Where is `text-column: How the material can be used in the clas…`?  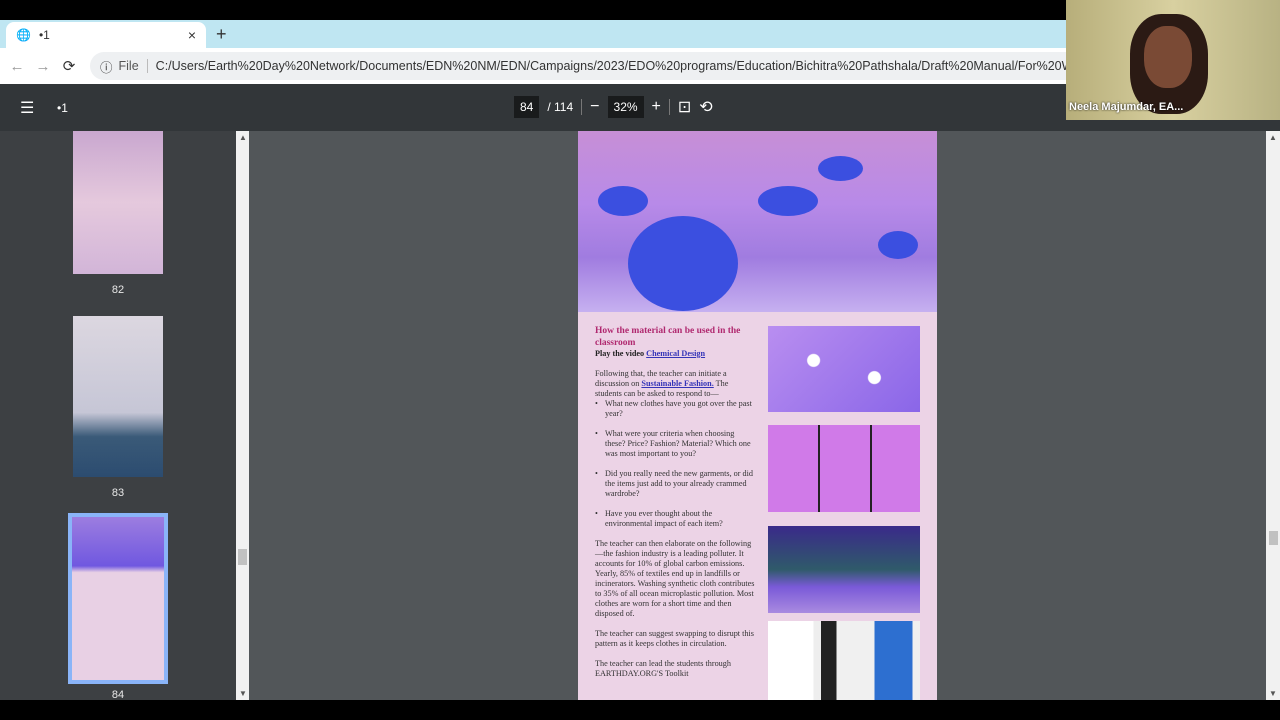 text-column: How the material can be used in the clas… is located at coordinates (675, 502).